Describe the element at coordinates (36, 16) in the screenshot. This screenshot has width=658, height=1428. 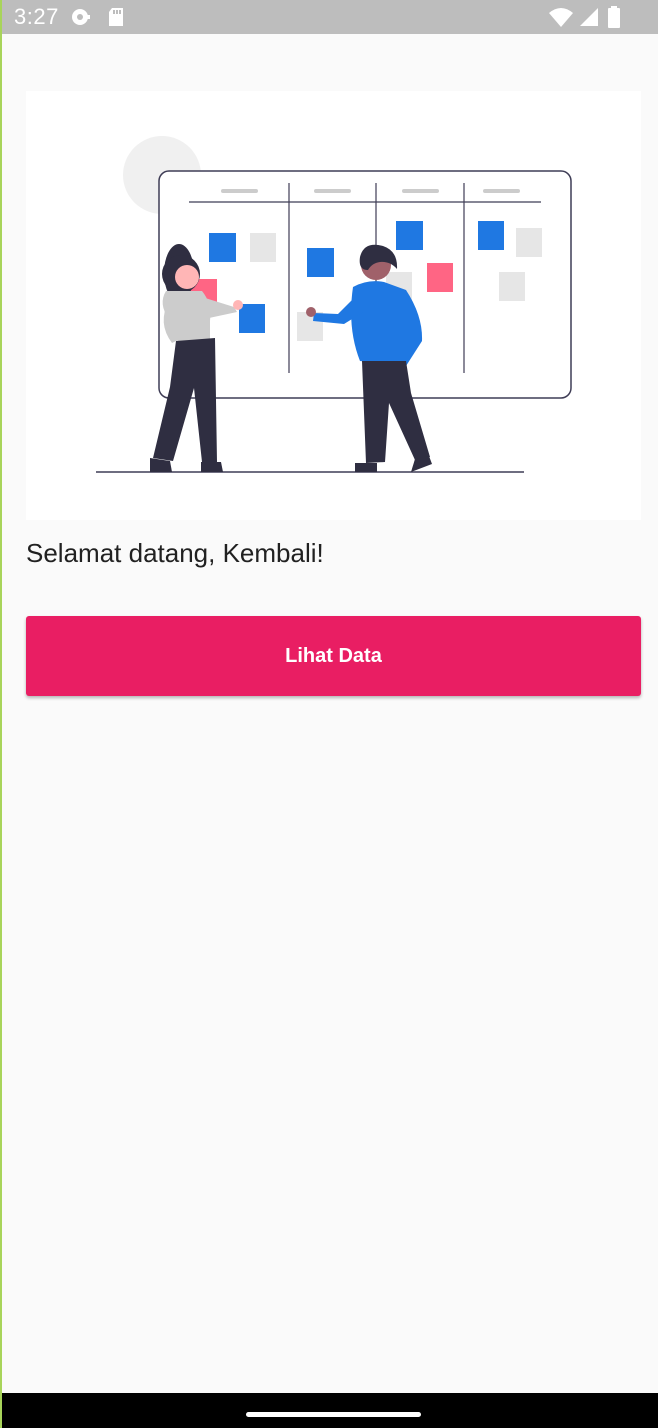
I see `status-time: 3:27` at that location.